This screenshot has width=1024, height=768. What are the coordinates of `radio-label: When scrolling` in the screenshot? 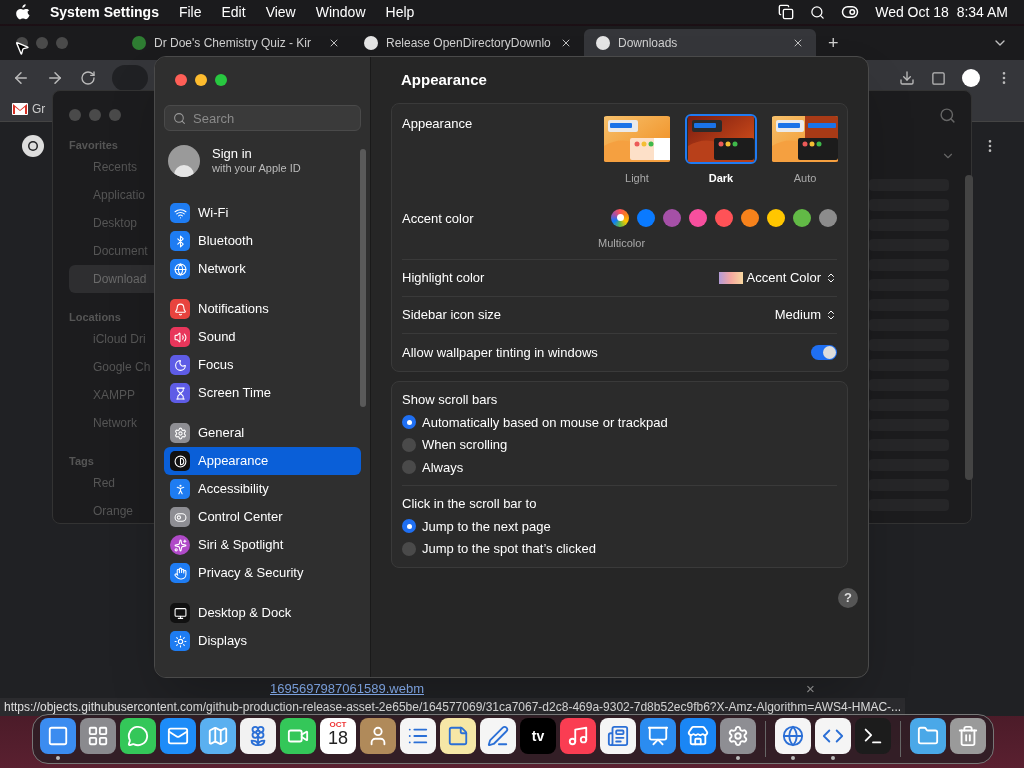 It's located at (465, 445).